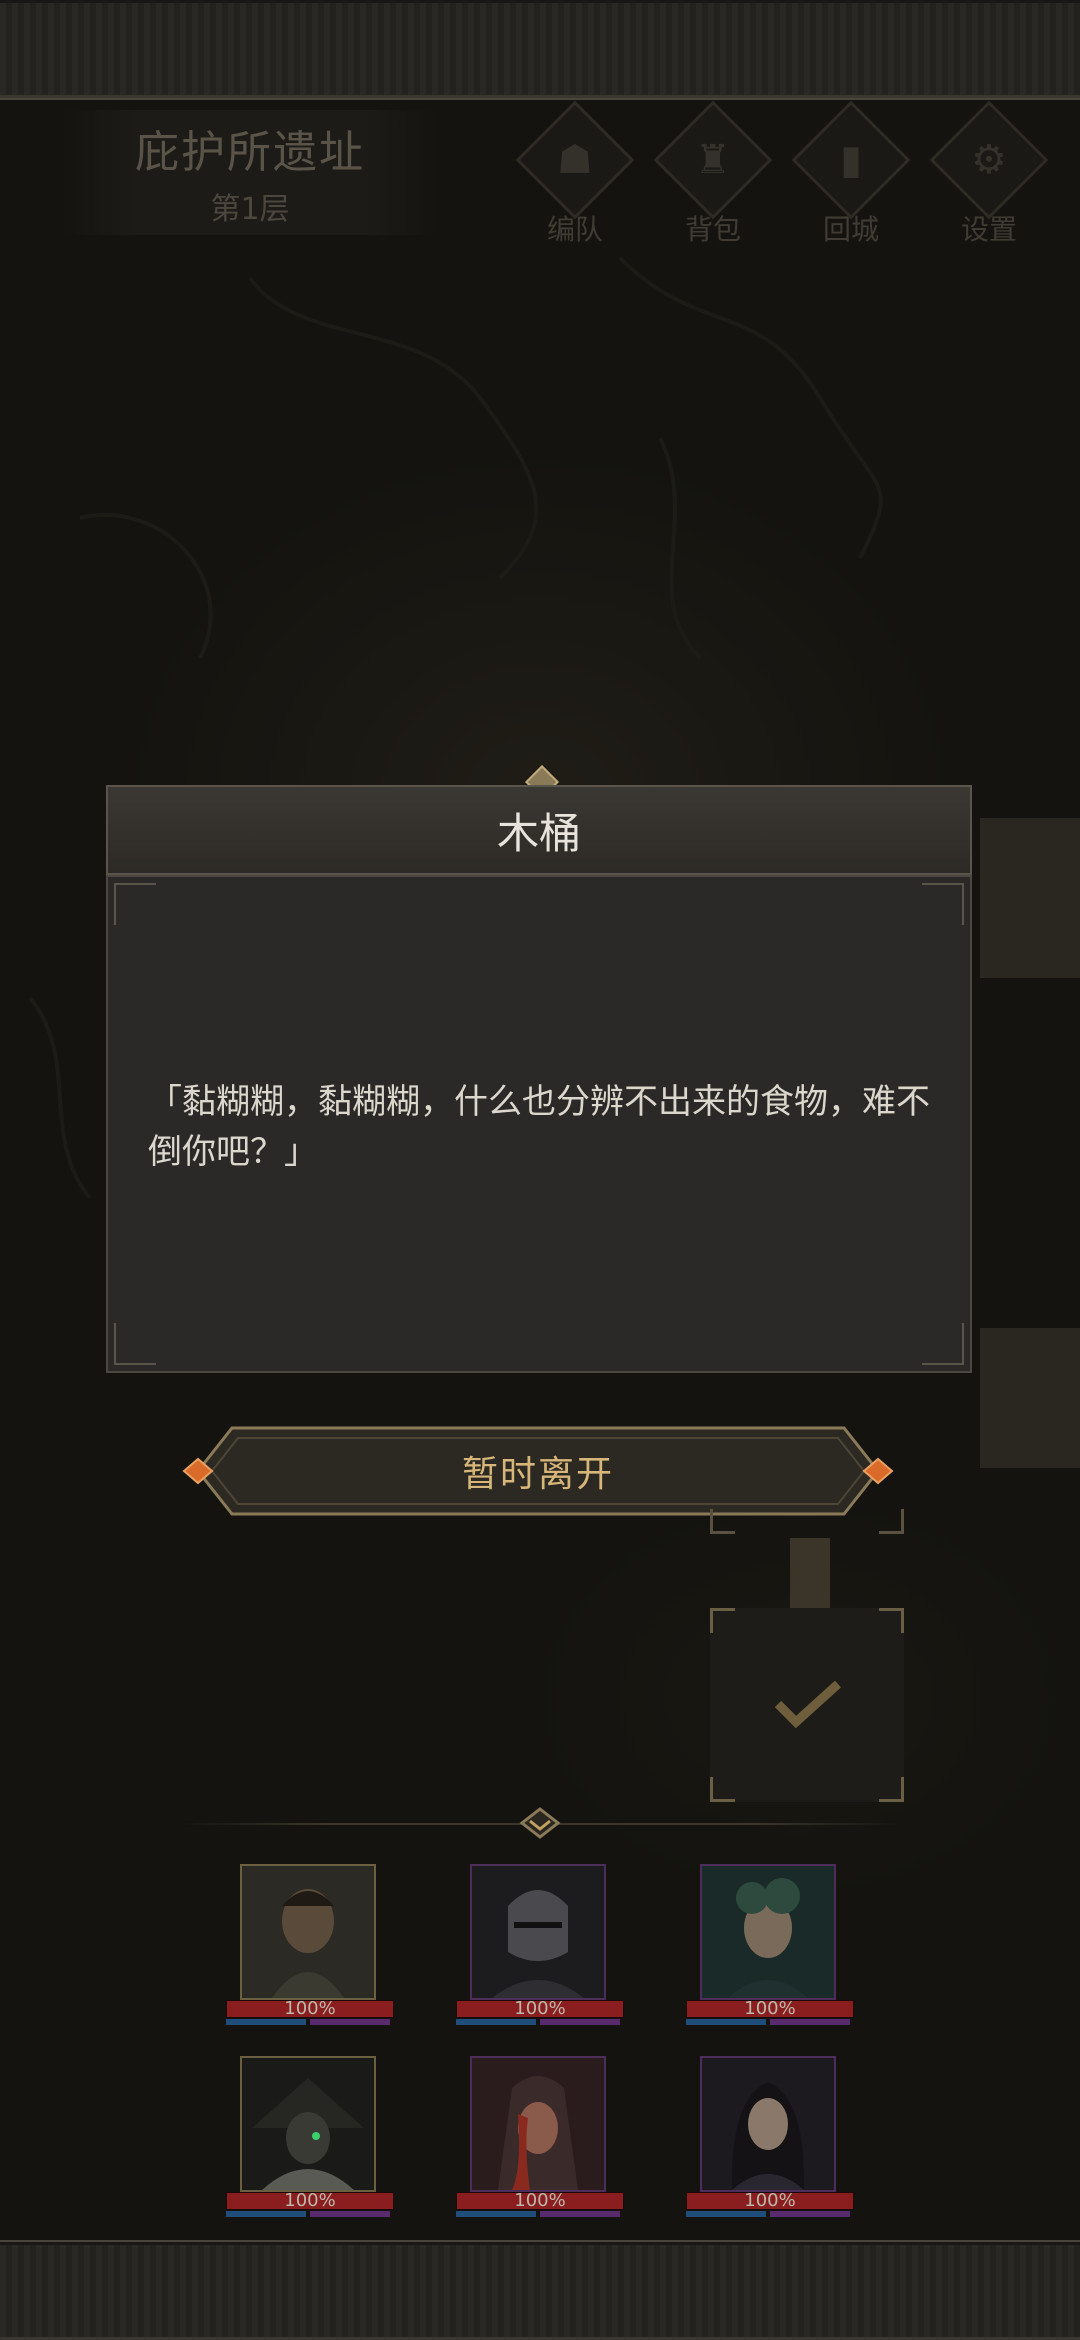  Describe the element at coordinates (250, 209) in the screenshot. I see `floor-label: 第1层` at that location.